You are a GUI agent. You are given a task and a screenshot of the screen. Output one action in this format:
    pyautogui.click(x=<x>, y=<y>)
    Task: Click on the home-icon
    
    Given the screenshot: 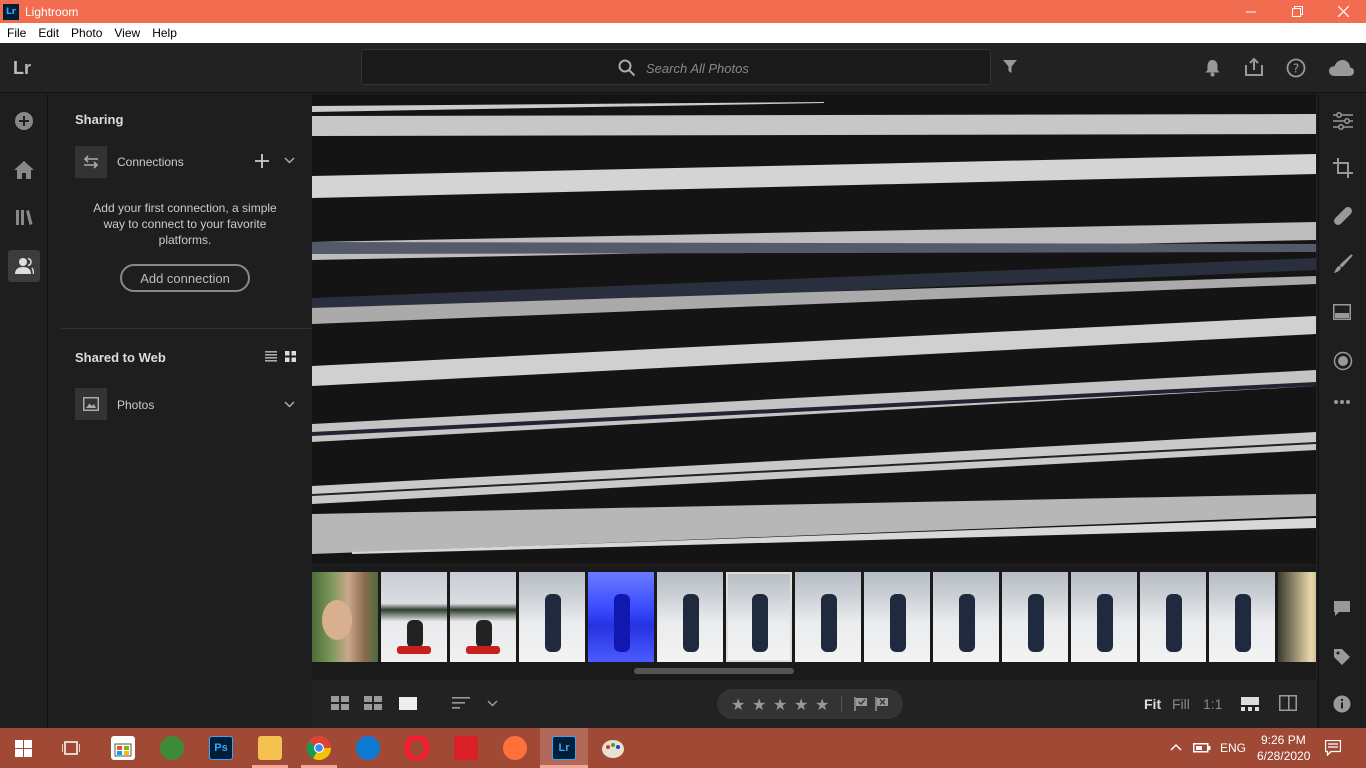 What is the action you would take?
    pyautogui.click(x=24, y=170)
    